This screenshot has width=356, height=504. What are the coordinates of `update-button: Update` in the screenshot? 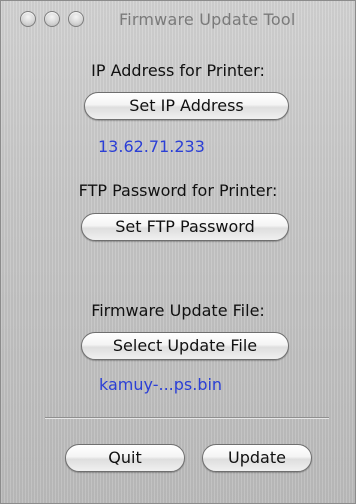 It's located at (257, 458).